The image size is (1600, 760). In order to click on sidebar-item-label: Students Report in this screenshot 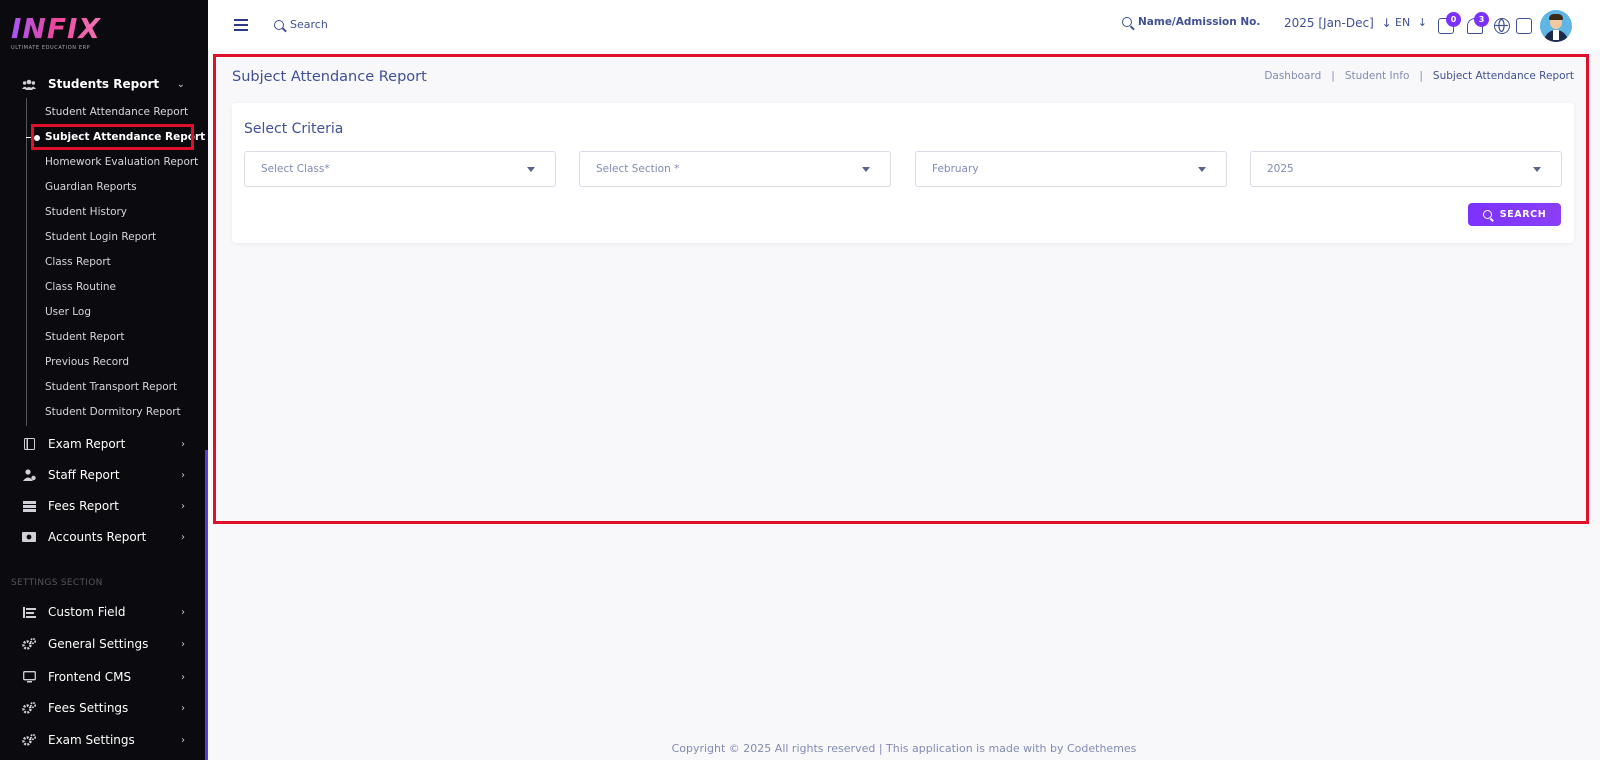, I will do `click(104, 84)`.